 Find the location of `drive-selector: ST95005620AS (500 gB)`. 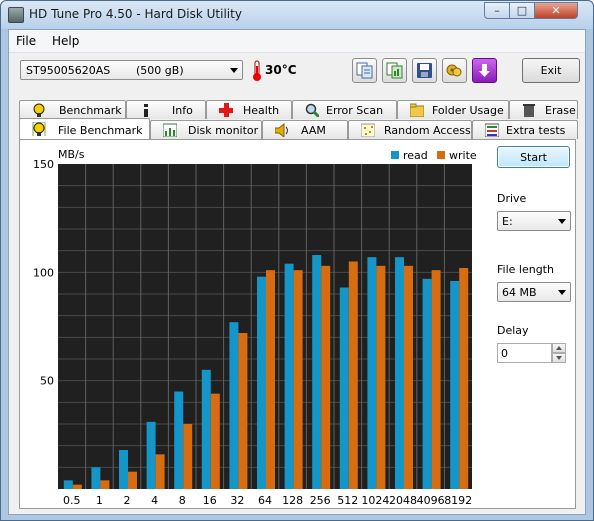

drive-selector: ST95005620AS (500 gB) is located at coordinates (131, 70).